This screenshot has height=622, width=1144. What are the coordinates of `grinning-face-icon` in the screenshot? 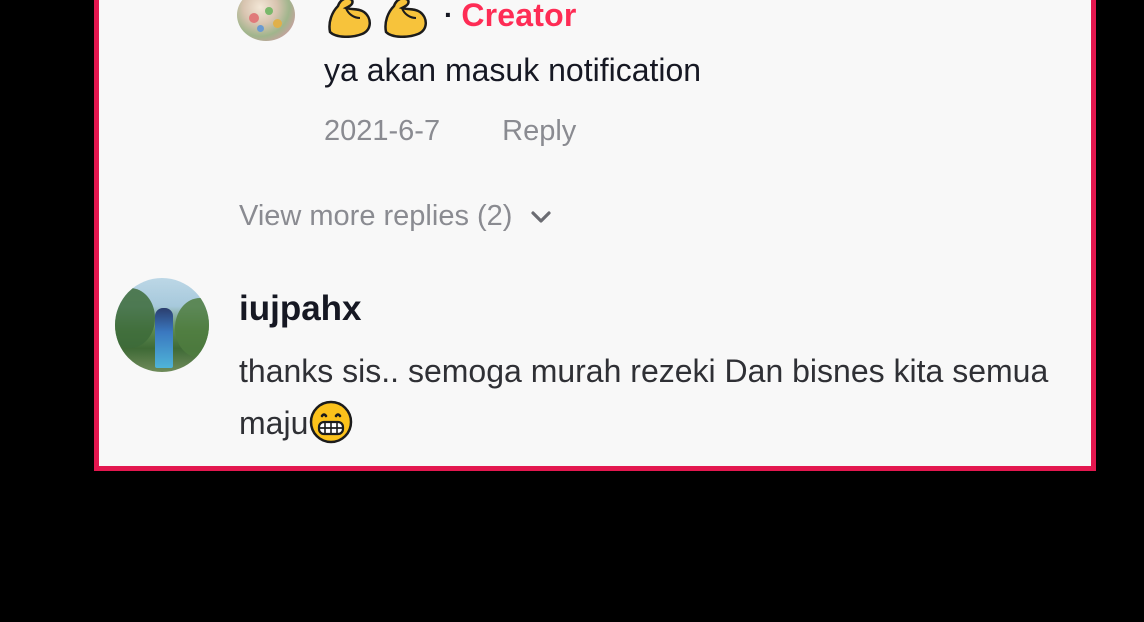 It's located at (331, 422).